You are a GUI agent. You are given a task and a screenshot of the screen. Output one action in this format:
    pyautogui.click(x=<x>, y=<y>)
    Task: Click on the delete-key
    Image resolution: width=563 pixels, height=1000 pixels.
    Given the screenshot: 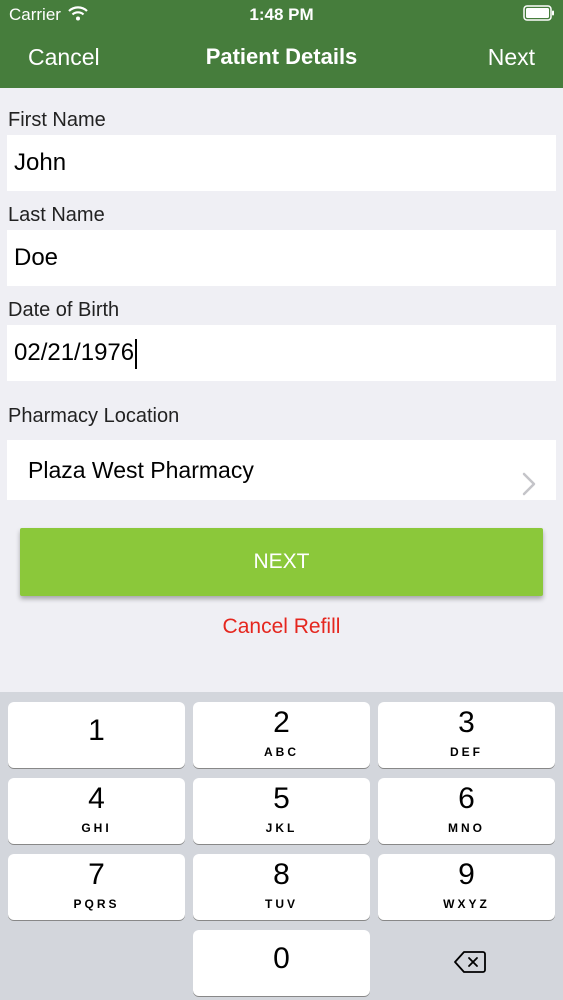 What is the action you would take?
    pyautogui.click(x=466, y=963)
    